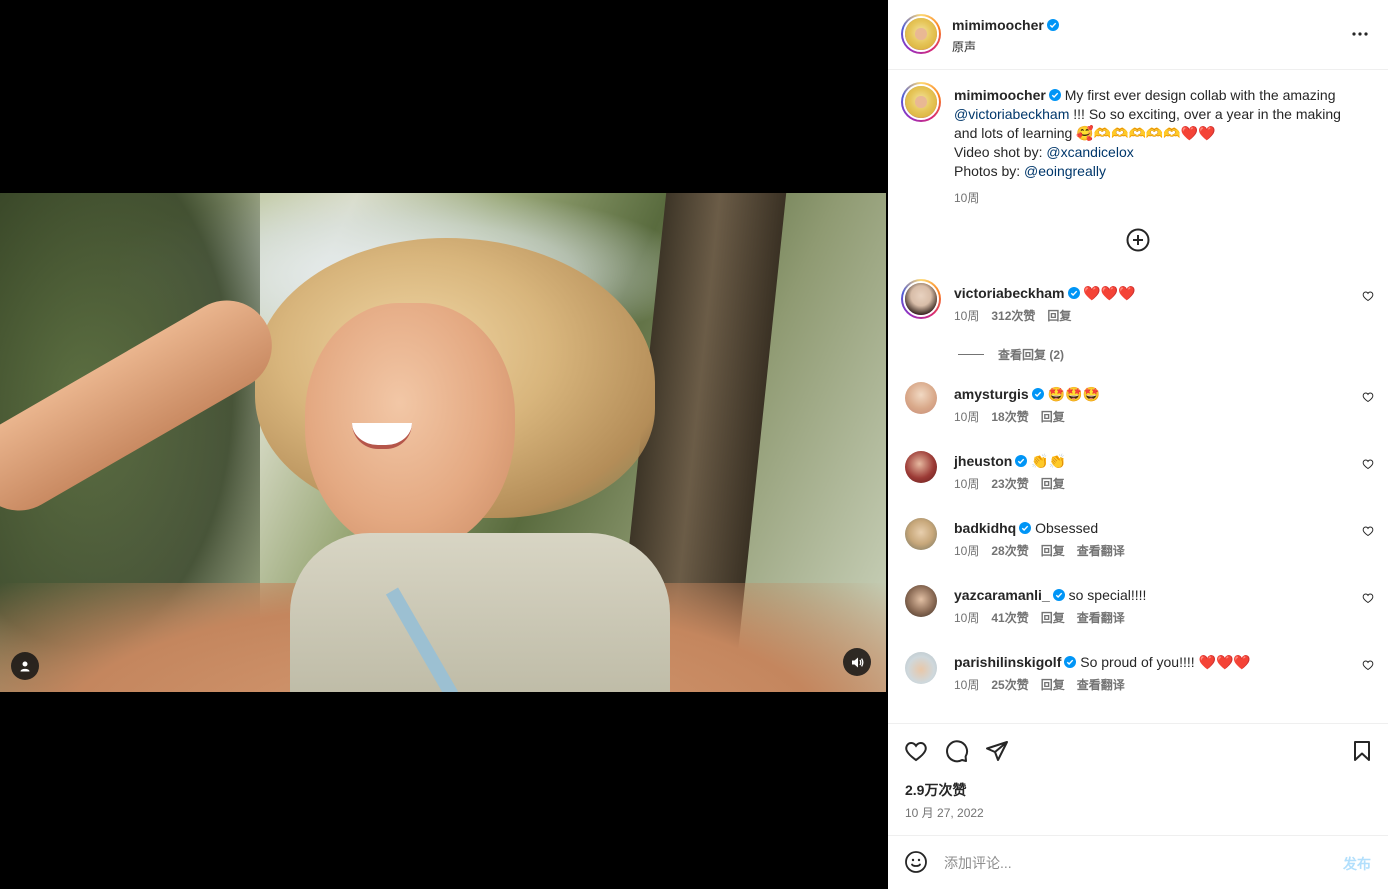 This screenshot has height=889, width=1388. I want to click on view-replies-button: 查看回复 (2), so click(1011, 354).